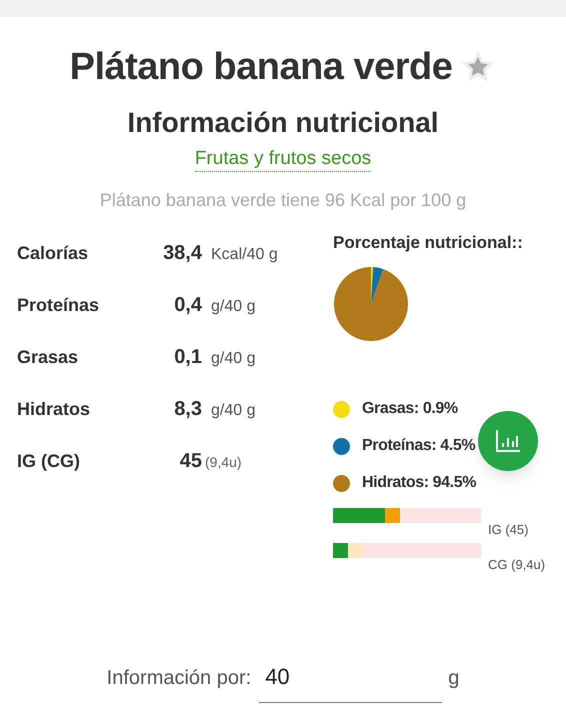  What do you see at coordinates (428, 243) in the screenshot?
I see `chart-title: Porcentaje nutricional::` at bounding box center [428, 243].